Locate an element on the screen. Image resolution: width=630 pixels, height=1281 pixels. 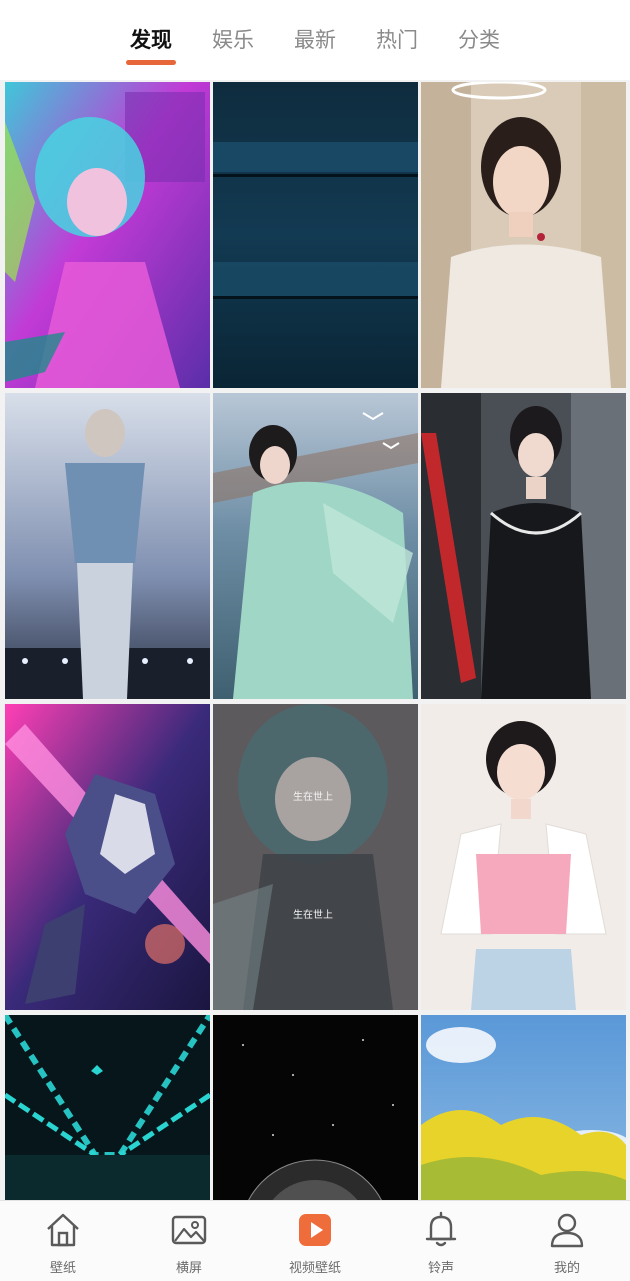
wallpaper-thumbnail-girl-pink is located at coordinates (523, 857).